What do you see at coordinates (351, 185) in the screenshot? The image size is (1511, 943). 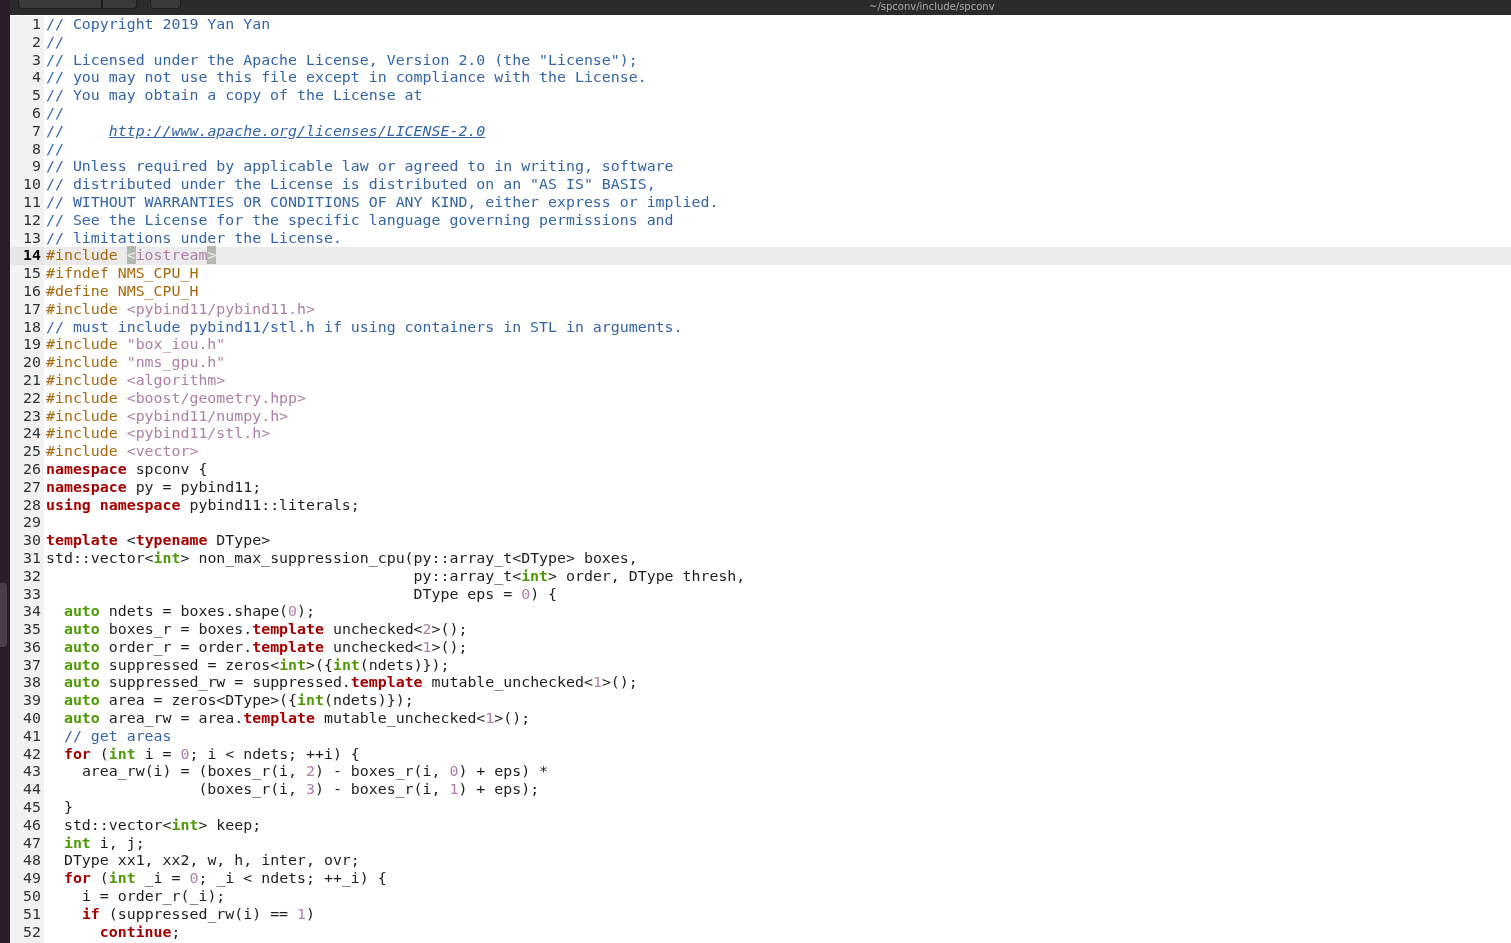 I see `code-line: // distributed under the License is distributed on an "AS IS" BASIS,` at bounding box center [351, 185].